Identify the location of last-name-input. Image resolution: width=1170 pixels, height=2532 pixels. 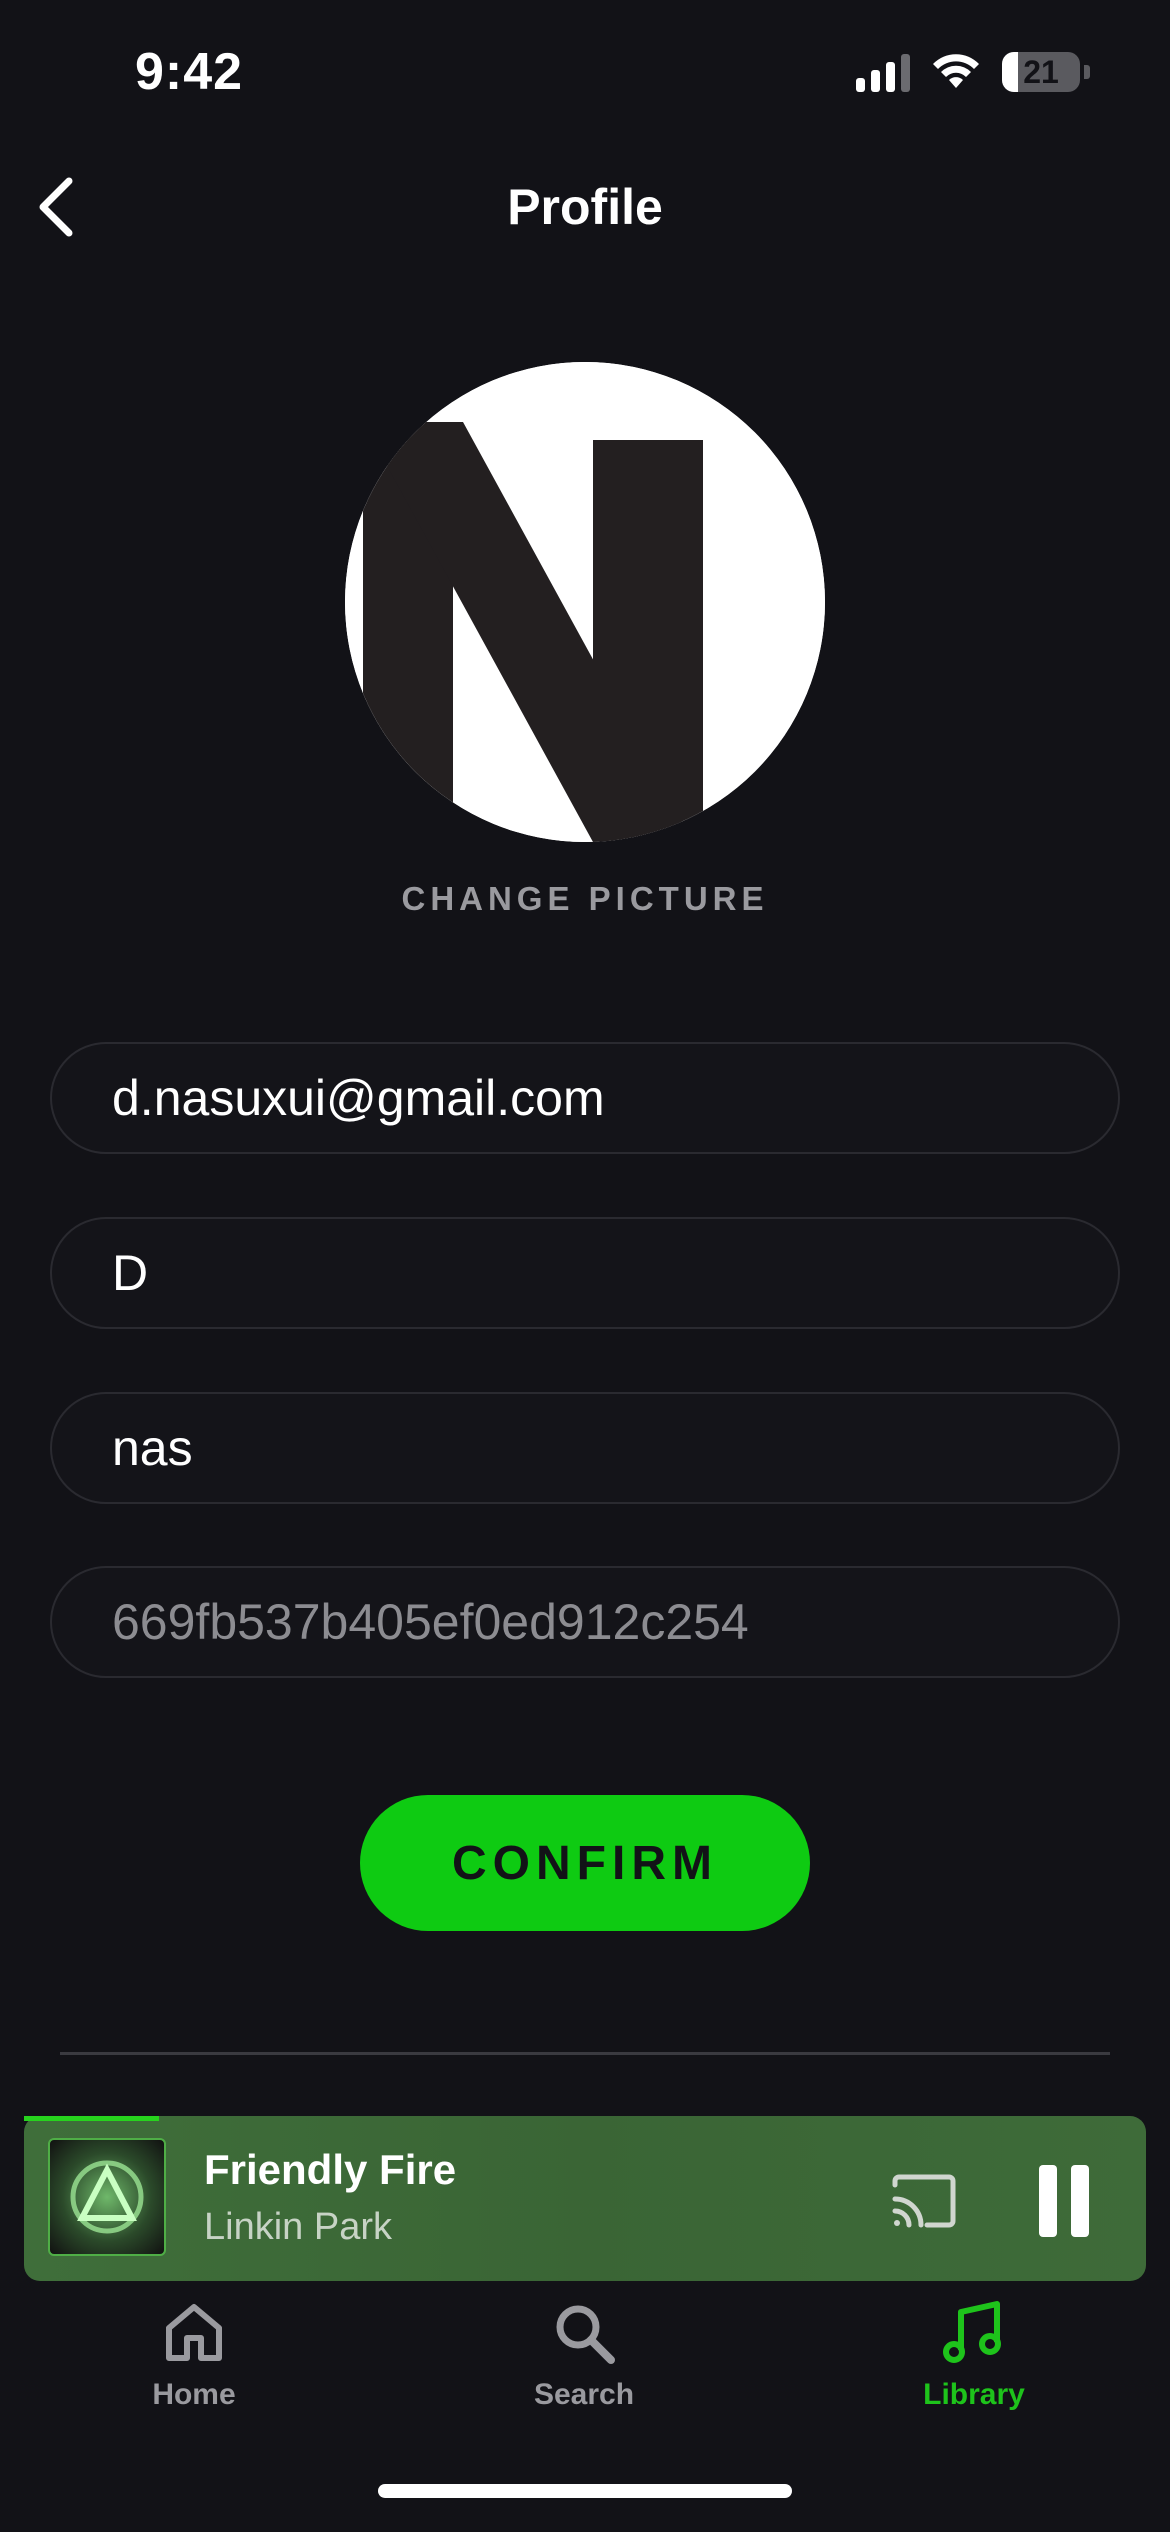
(615, 1448).